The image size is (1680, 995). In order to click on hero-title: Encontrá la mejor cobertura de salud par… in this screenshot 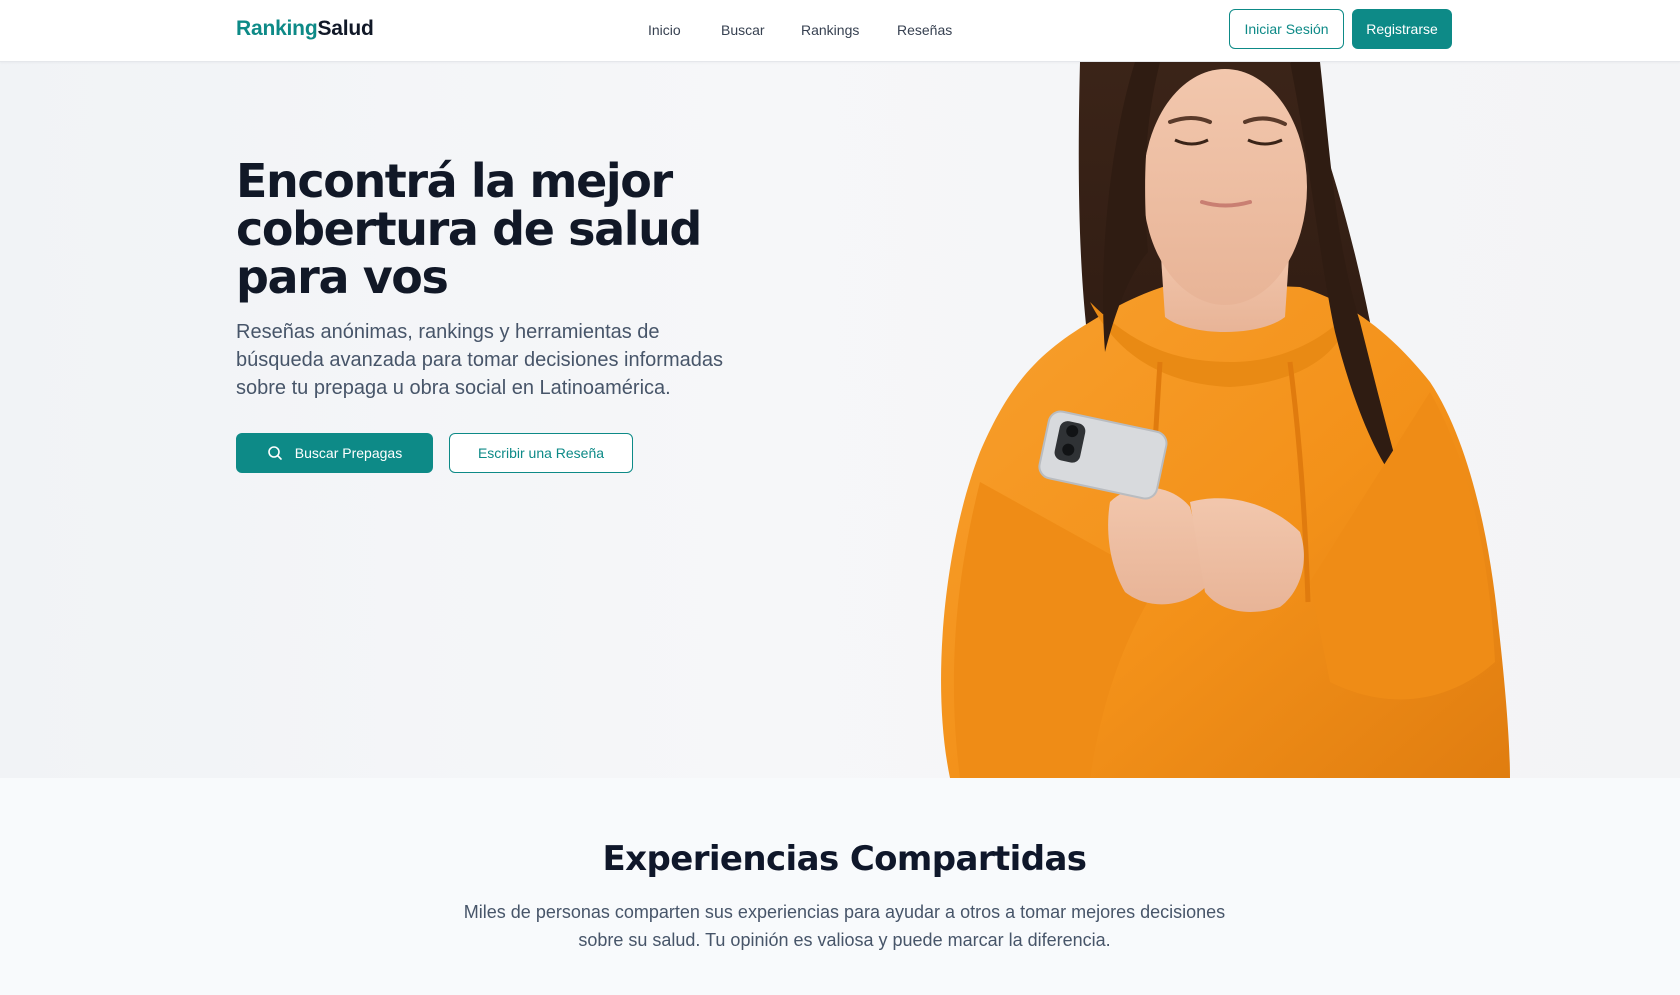, I will do `click(469, 229)`.